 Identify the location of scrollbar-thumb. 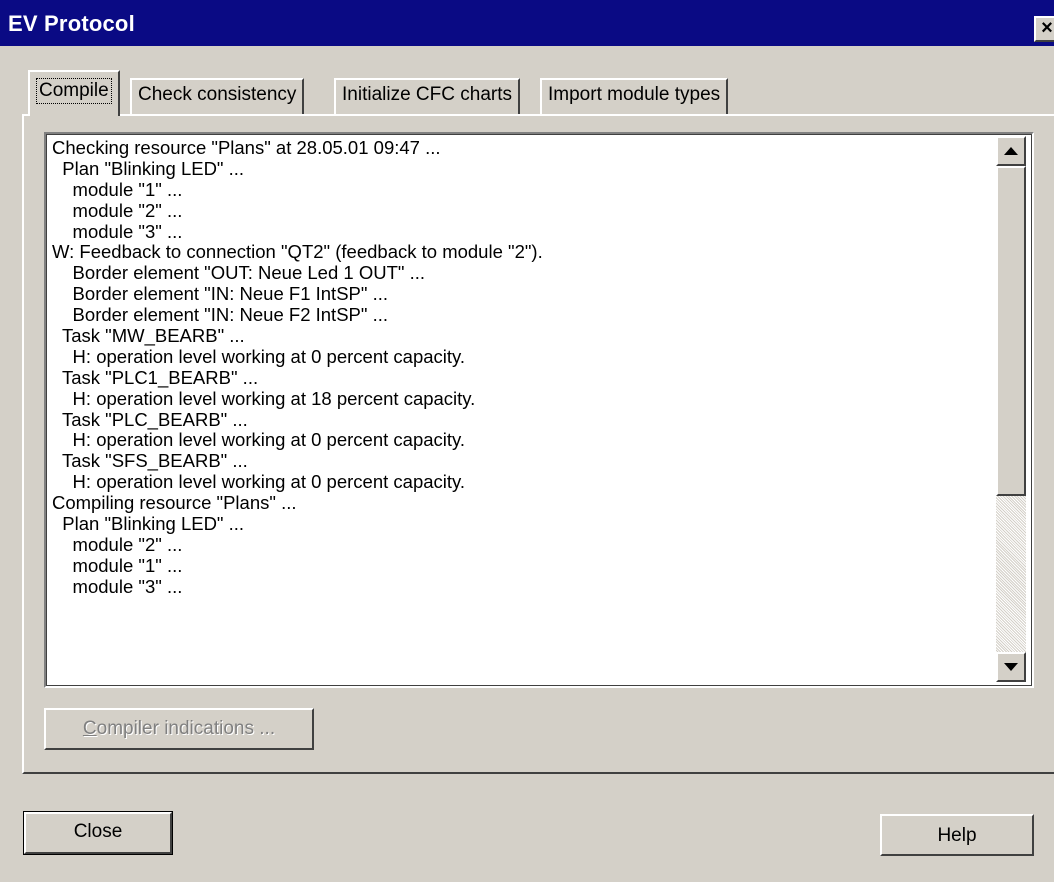
(1011, 331).